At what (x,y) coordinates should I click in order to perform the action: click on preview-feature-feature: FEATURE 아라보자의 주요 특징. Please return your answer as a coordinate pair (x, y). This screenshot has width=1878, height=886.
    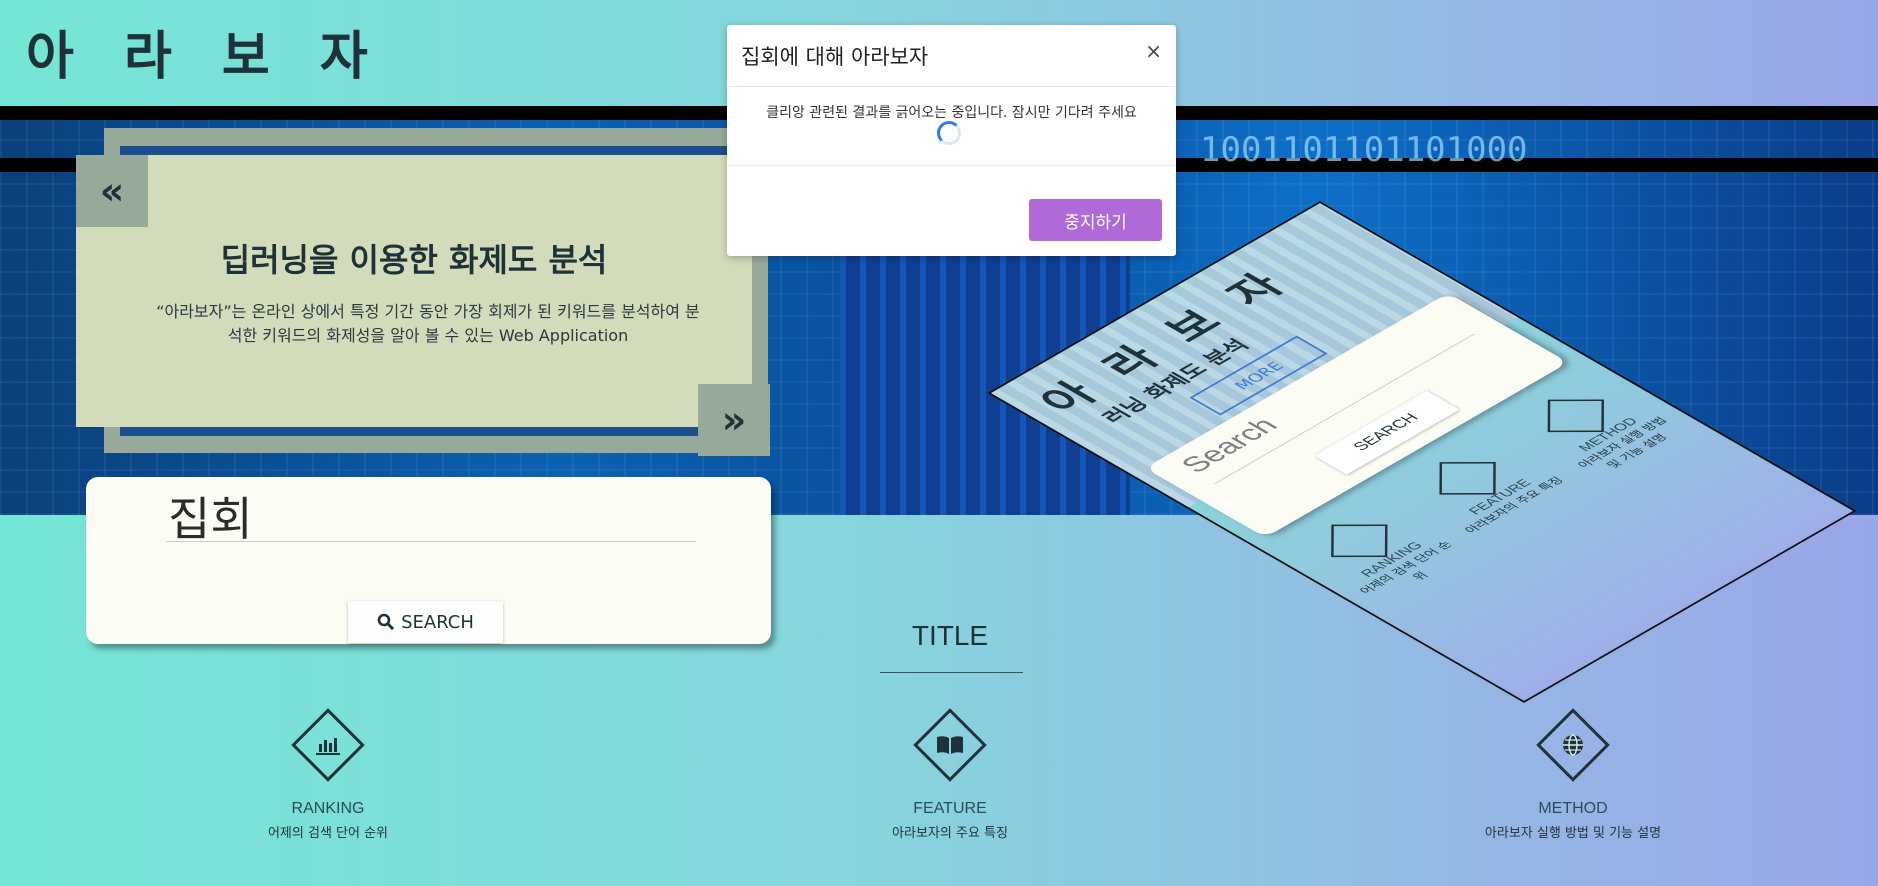
    Looking at the image, I should click on (1484, 487).